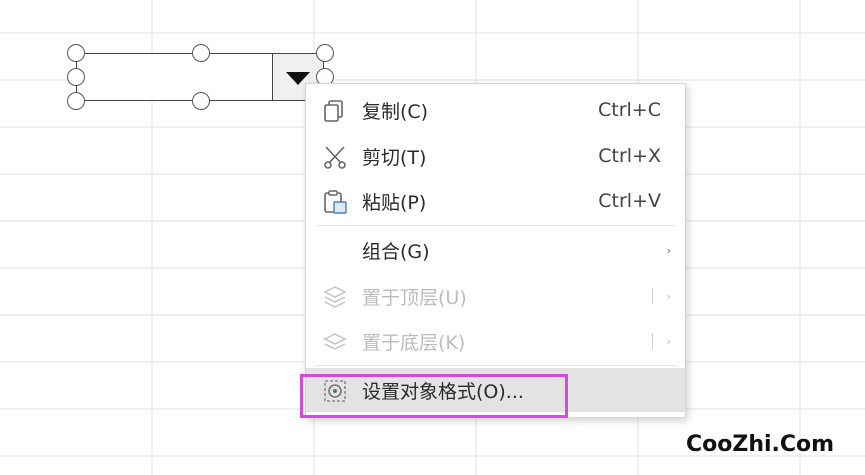 Image resolution: width=865 pixels, height=475 pixels. I want to click on send-to-back-icon, so click(335, 341).